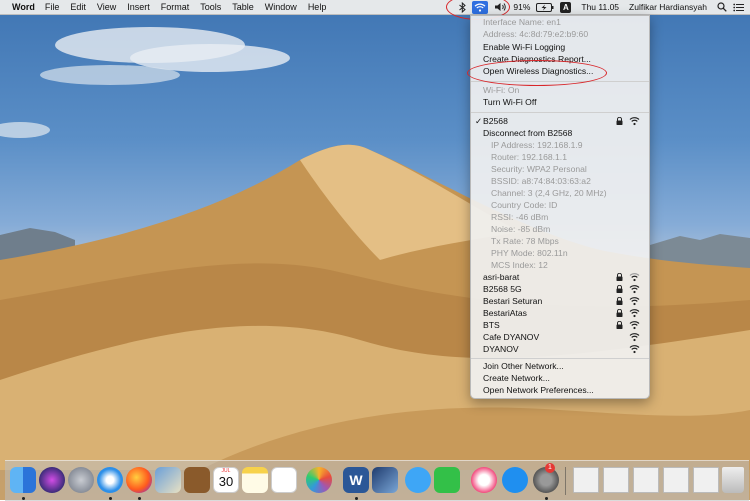 The width and height of the screenshot is (750, 501). What do you see at coordinates (560, 47) in the screenshot?
I see `menu-enable-wifi-logging: Enable Wi-Fi Logging` at bounding box center [560, 47].